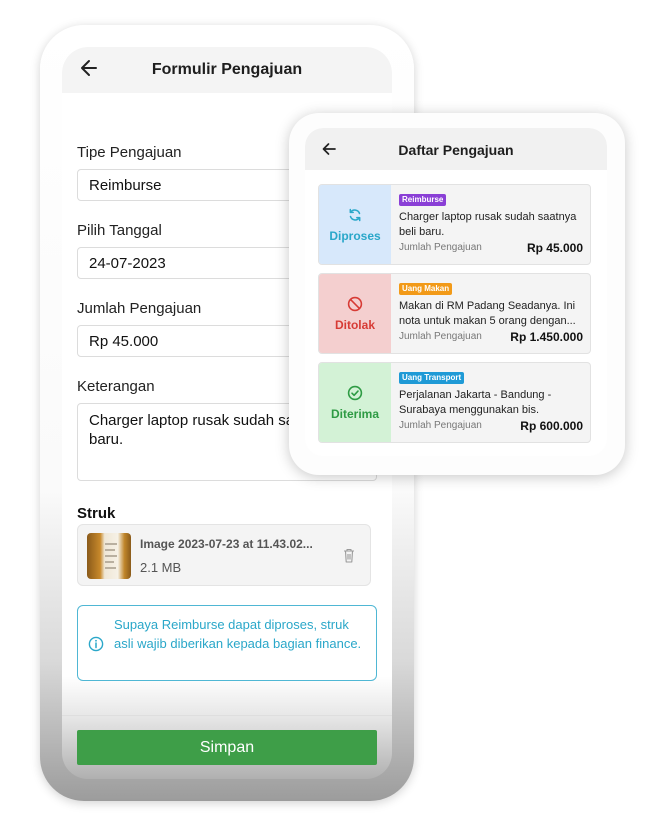 This screenshot has height=826, width=650. What do you see at coordinates (355, 393) in the screenshot?
I see `check-circle-icon` at bounding box center [355, 393].